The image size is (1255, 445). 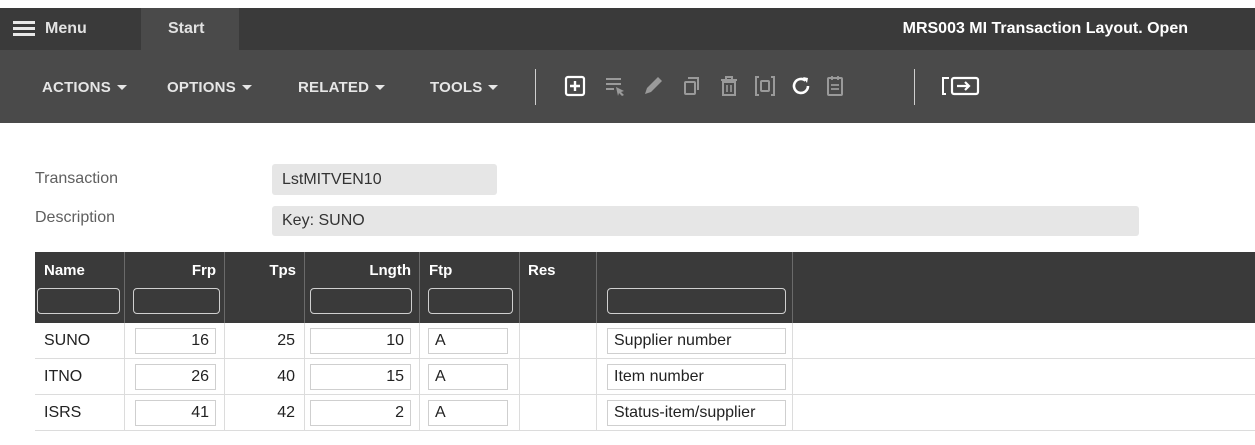 I want to click on column-header-tps: Tps, so click(x=265, y=287).